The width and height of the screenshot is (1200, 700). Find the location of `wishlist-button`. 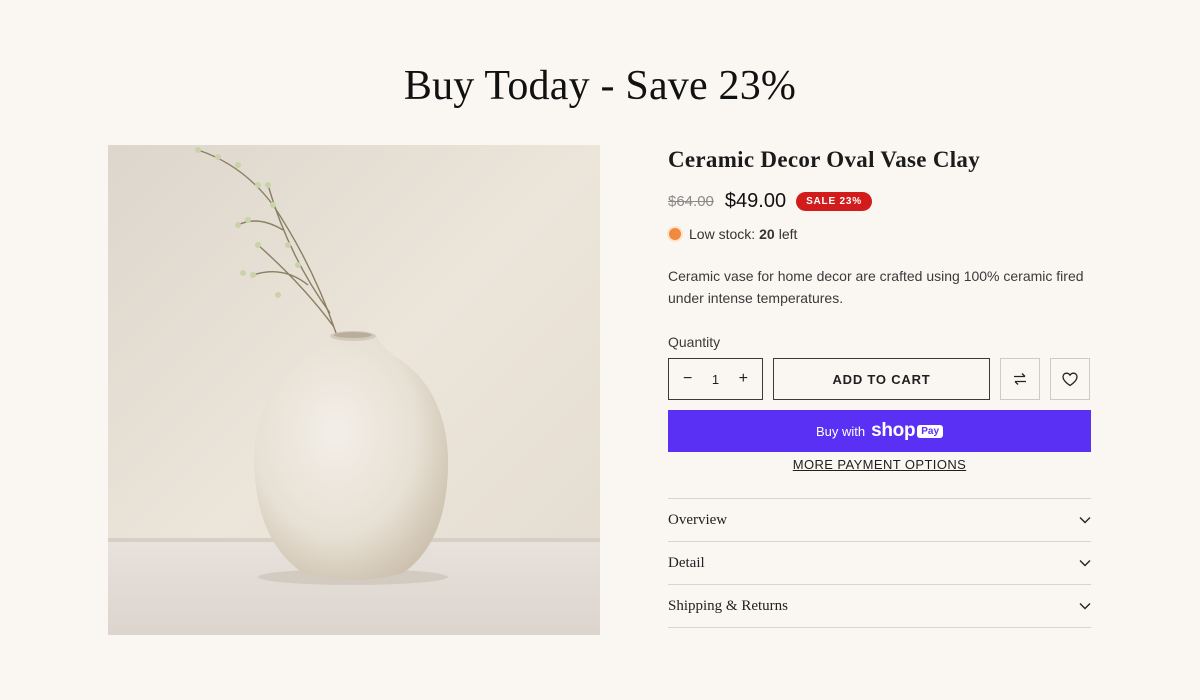

wishlist-button is located at coordinates (1070, 379).